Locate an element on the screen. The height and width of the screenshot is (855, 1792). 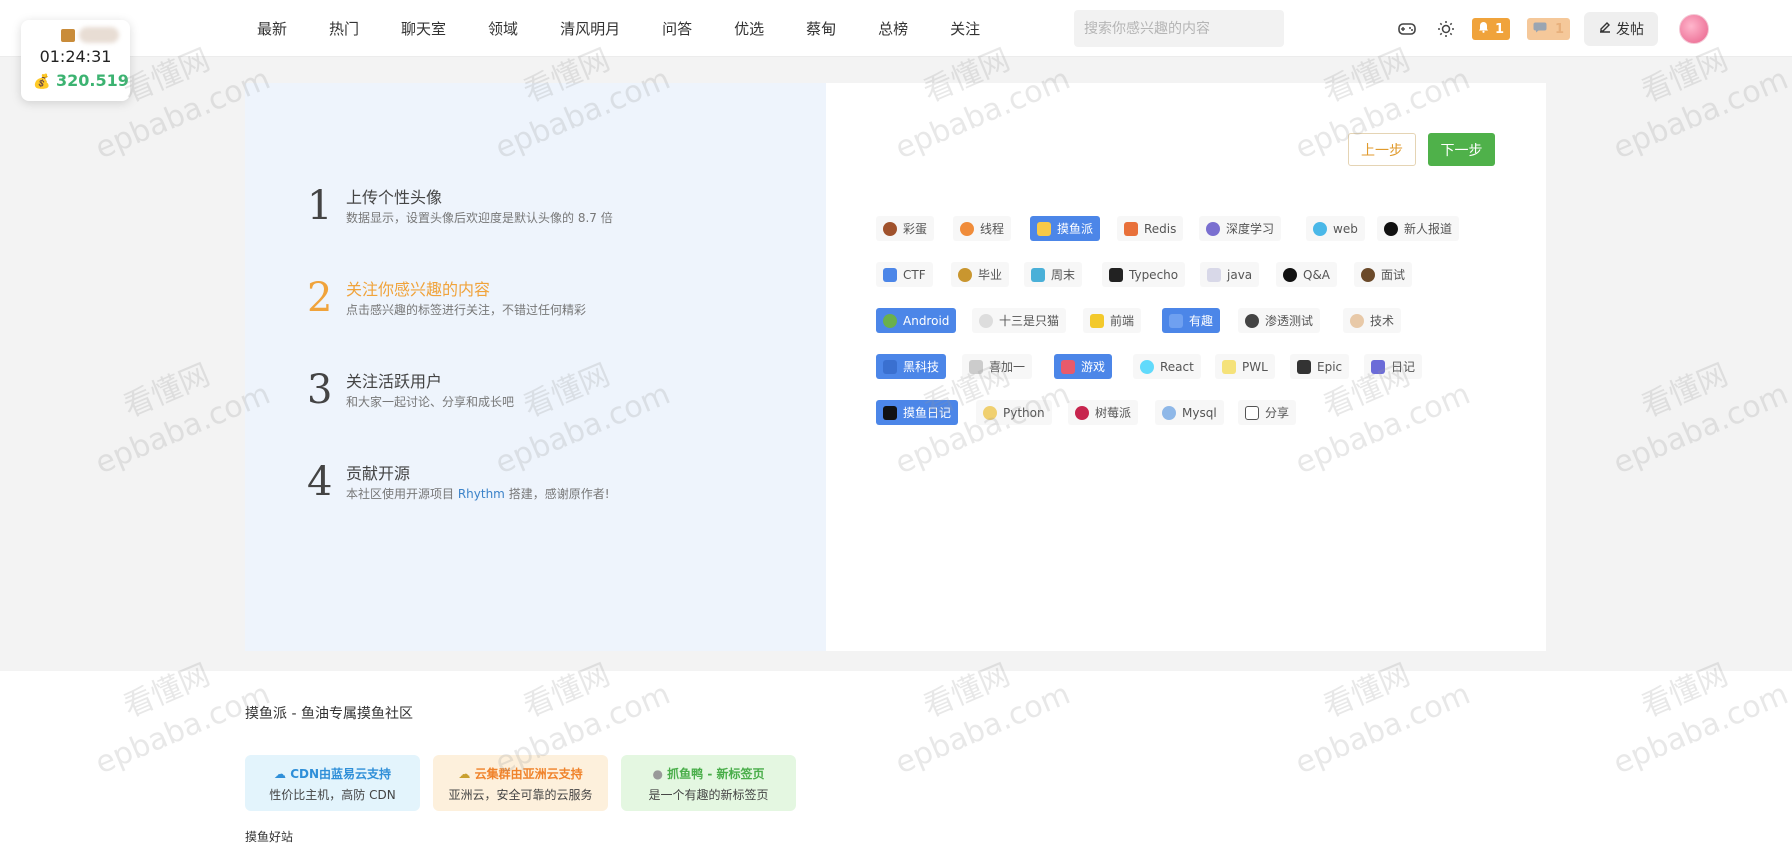
points-row: 💰 320.519 is located at coordinates (81, 80).